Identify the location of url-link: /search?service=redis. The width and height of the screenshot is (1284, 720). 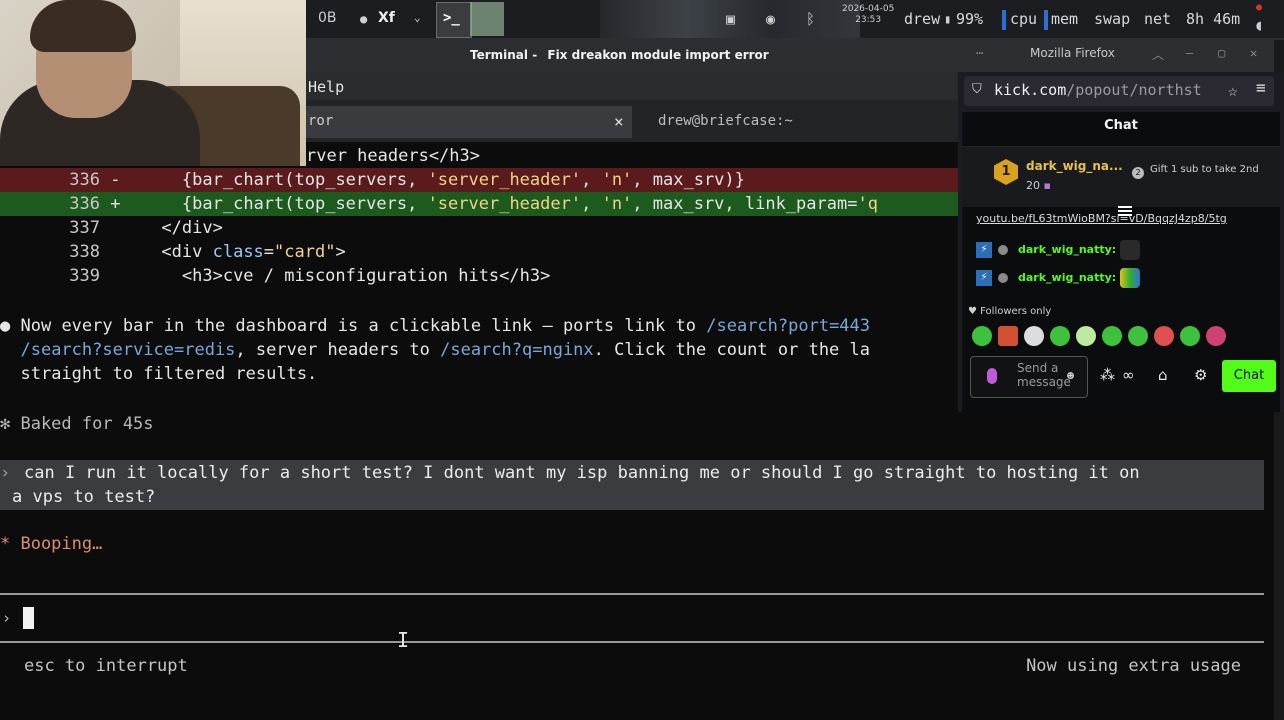
(127, 350).